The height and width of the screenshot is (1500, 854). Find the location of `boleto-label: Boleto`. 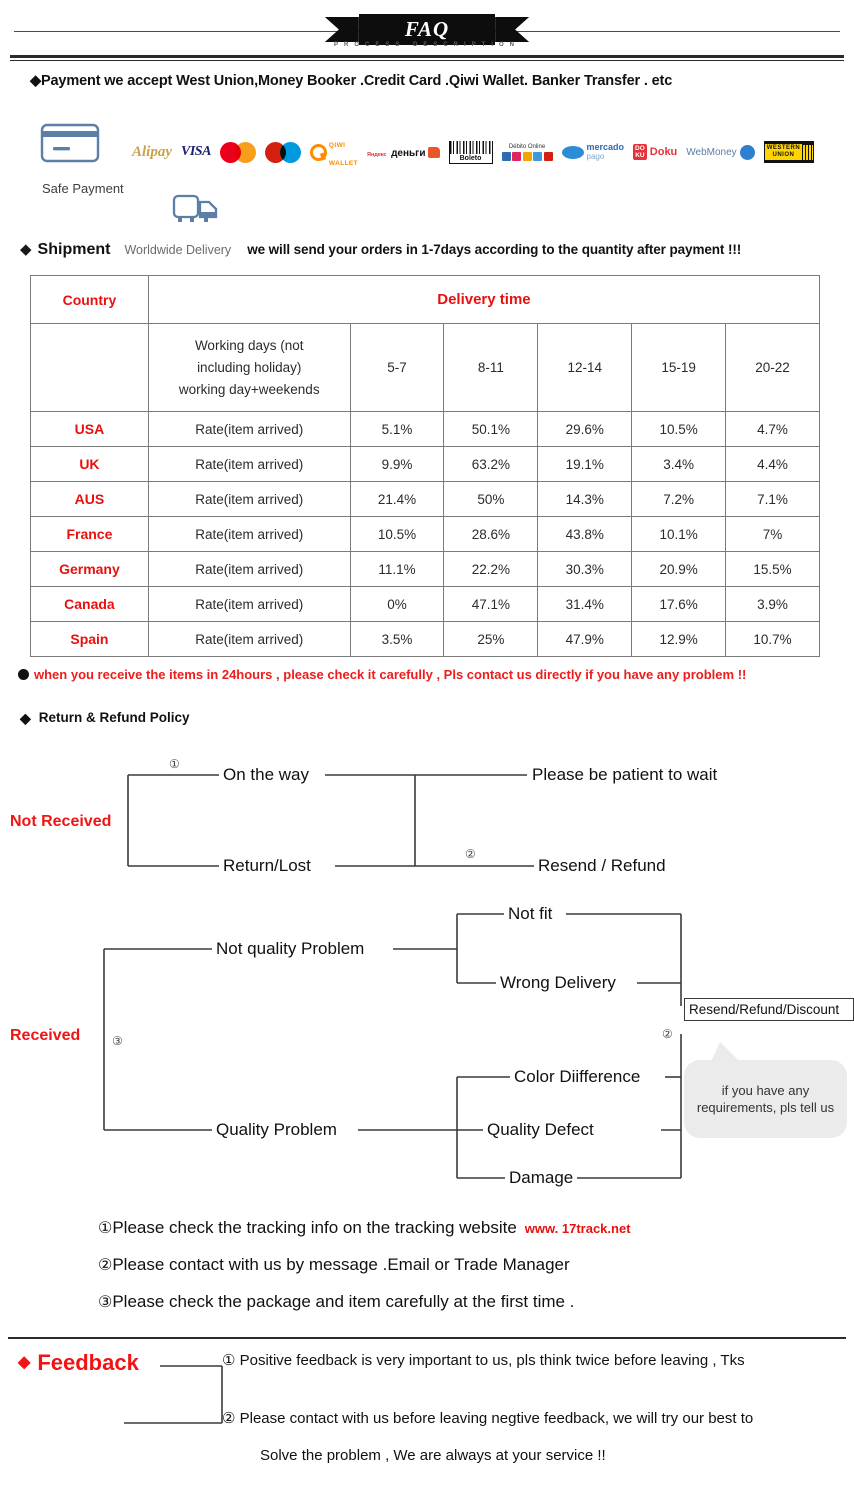

boleto-label: Boleto is located at coordinates (470, 158).